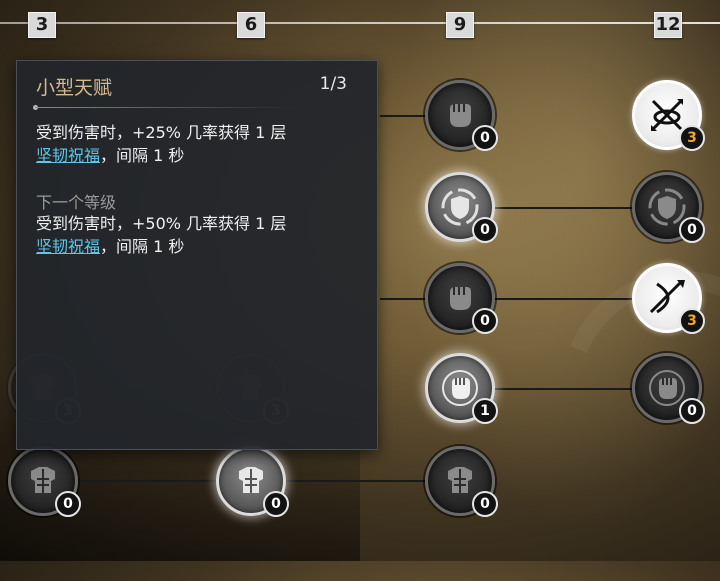 This screenshot has height=581, width=720. Describe the element at coordinates (142, 246) in the screenshot. I see `next-effect-suffix: ，间隔 1 秒` at that location.